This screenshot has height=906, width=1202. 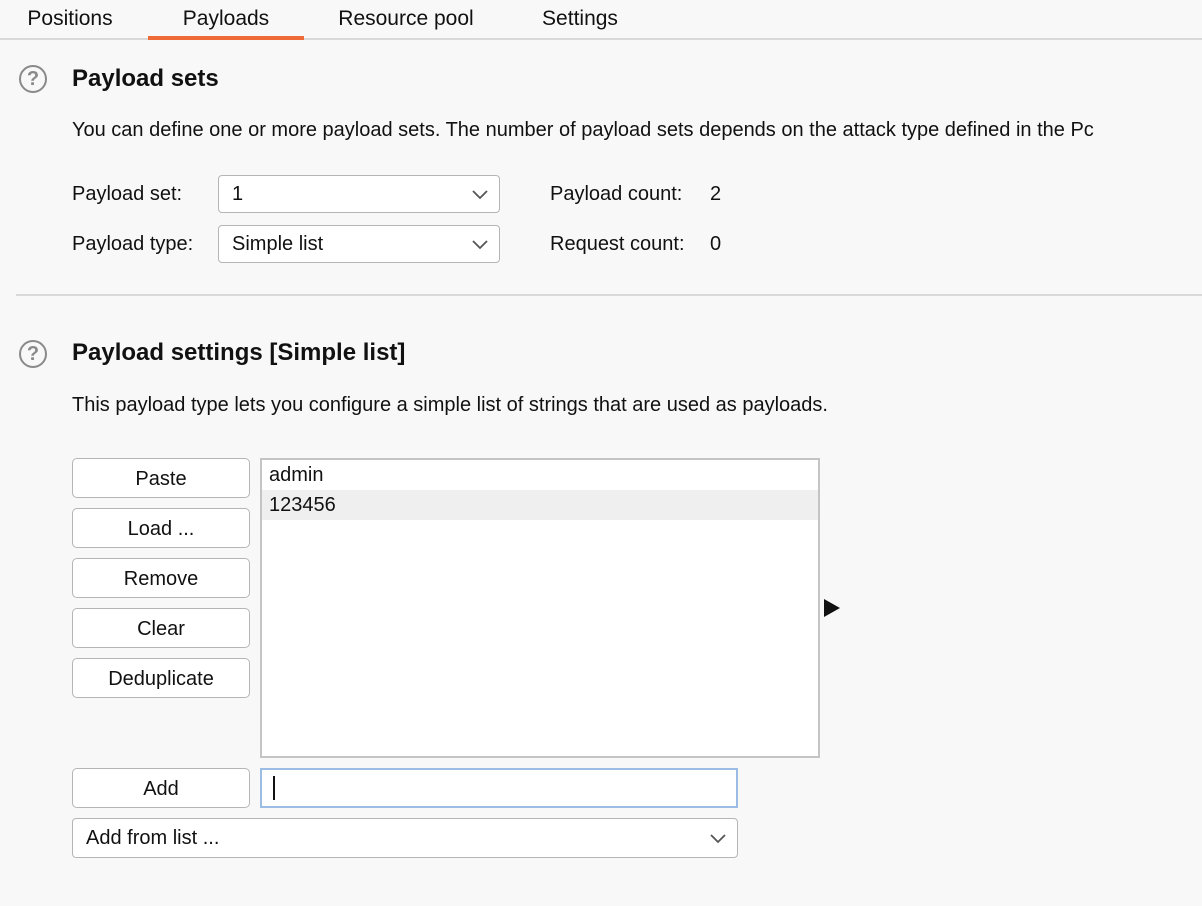 I want to click on payload-type-select: Simple list, so click(x=359, y=244).